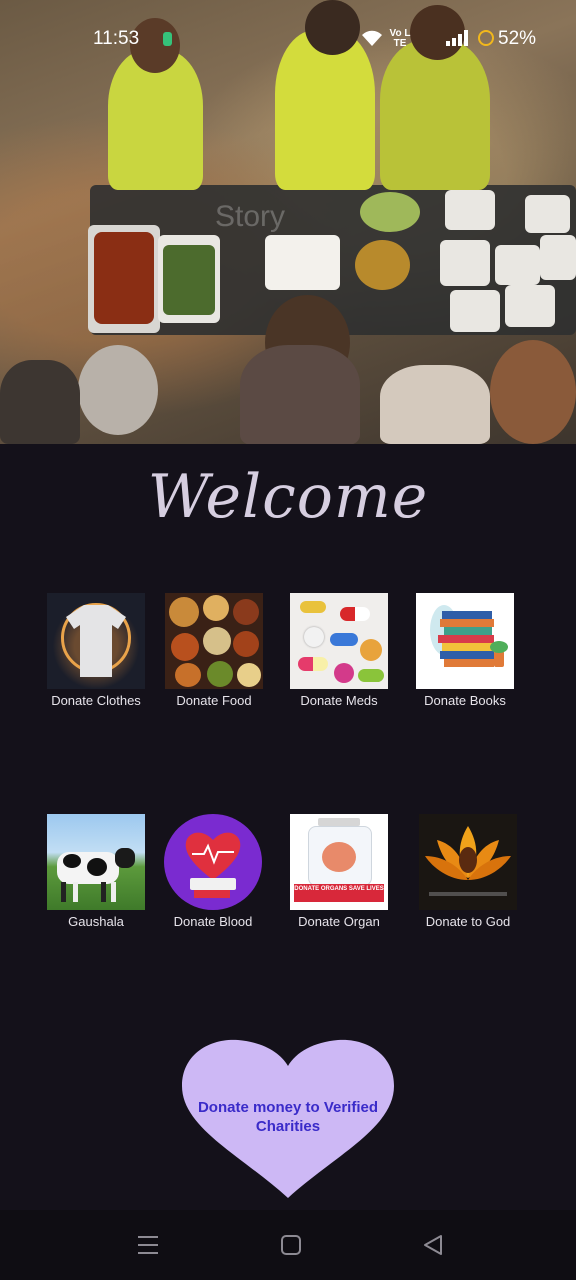  Describe the element at coordinates (372, 41) in the screenshot. I see `wifi-icon` at that location.